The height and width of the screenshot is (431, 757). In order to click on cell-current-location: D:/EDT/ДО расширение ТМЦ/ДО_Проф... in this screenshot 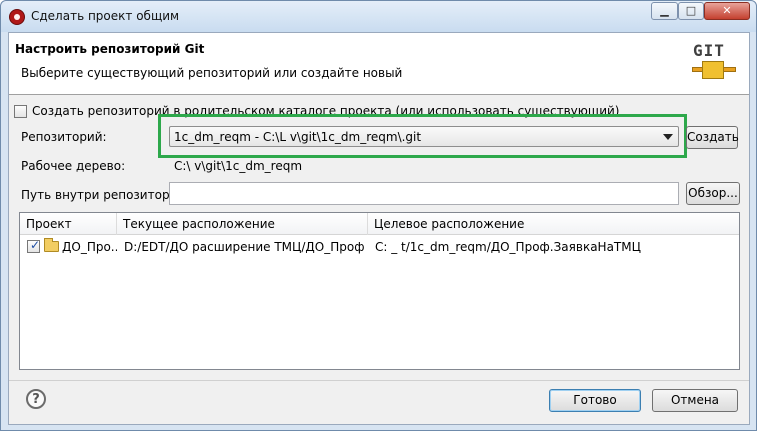, I will do `click(244, 247)`.